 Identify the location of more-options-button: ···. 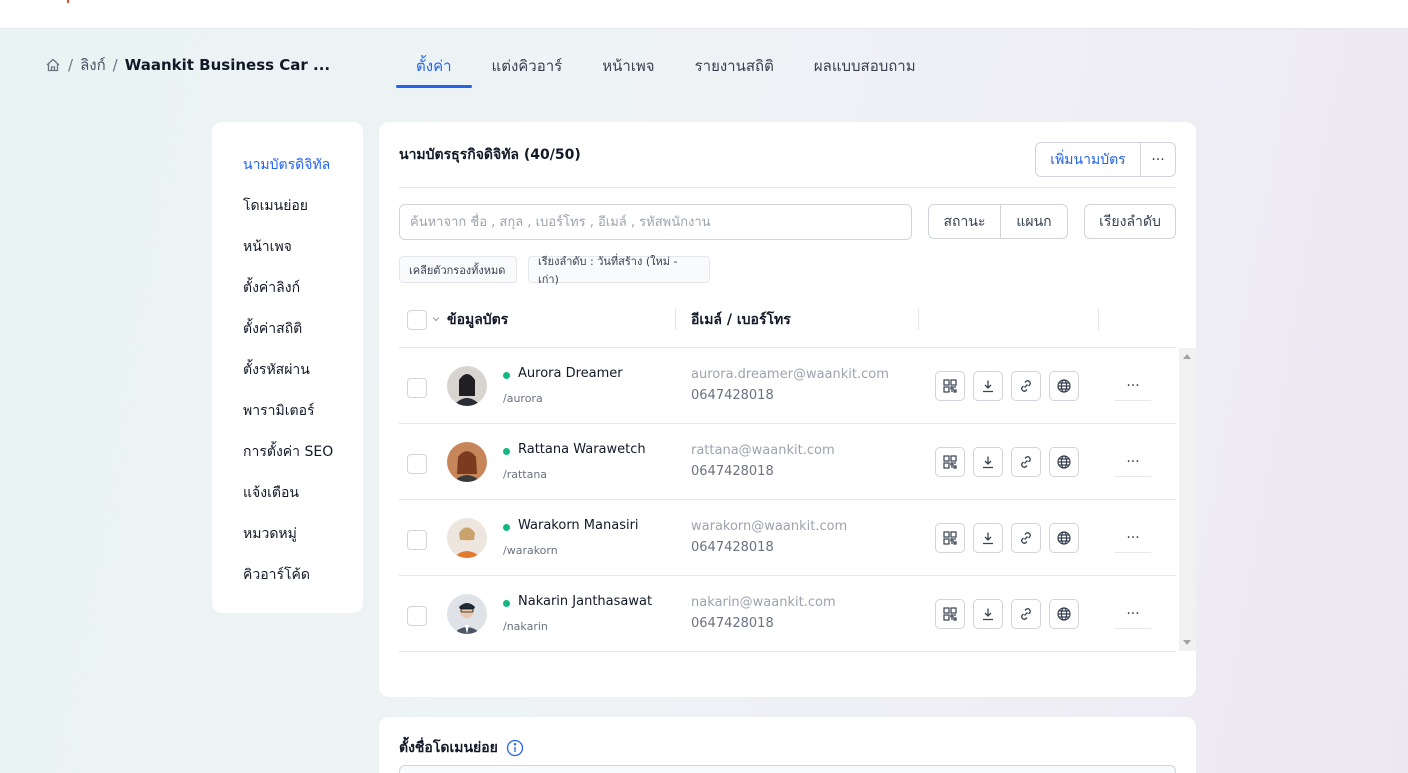
(1158, 159).